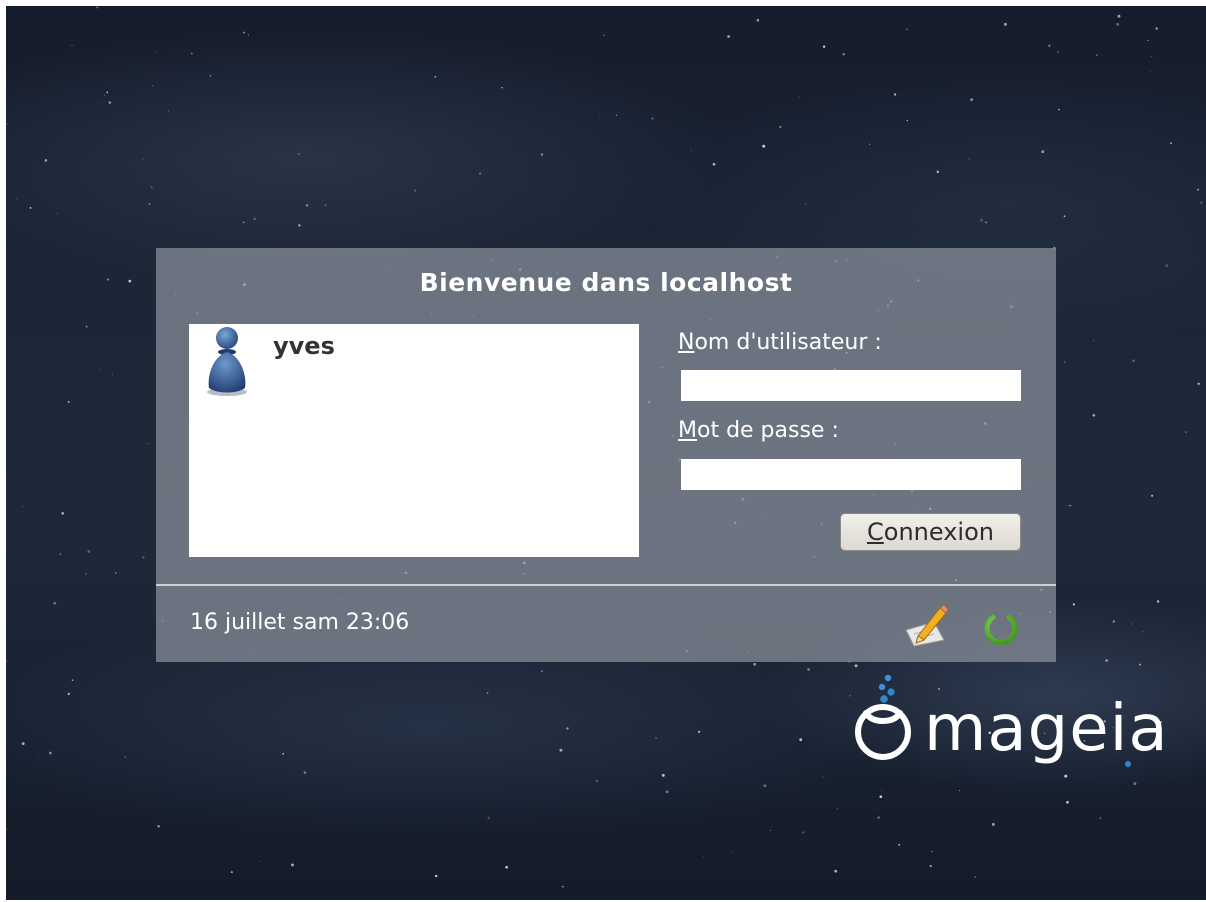 The height and width of the screenshot is (902, 1206). I want to click on user-avatar-icon, so click(227, 361).